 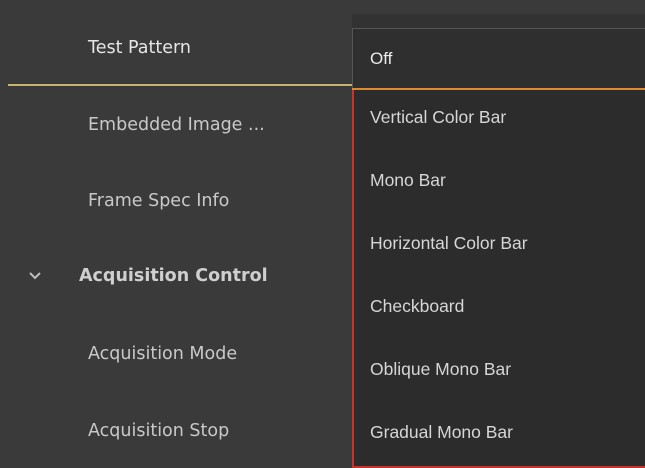 I want to click on tree-row-frame-spec-info: Frame Spec Info, so click(x=176, y=201).